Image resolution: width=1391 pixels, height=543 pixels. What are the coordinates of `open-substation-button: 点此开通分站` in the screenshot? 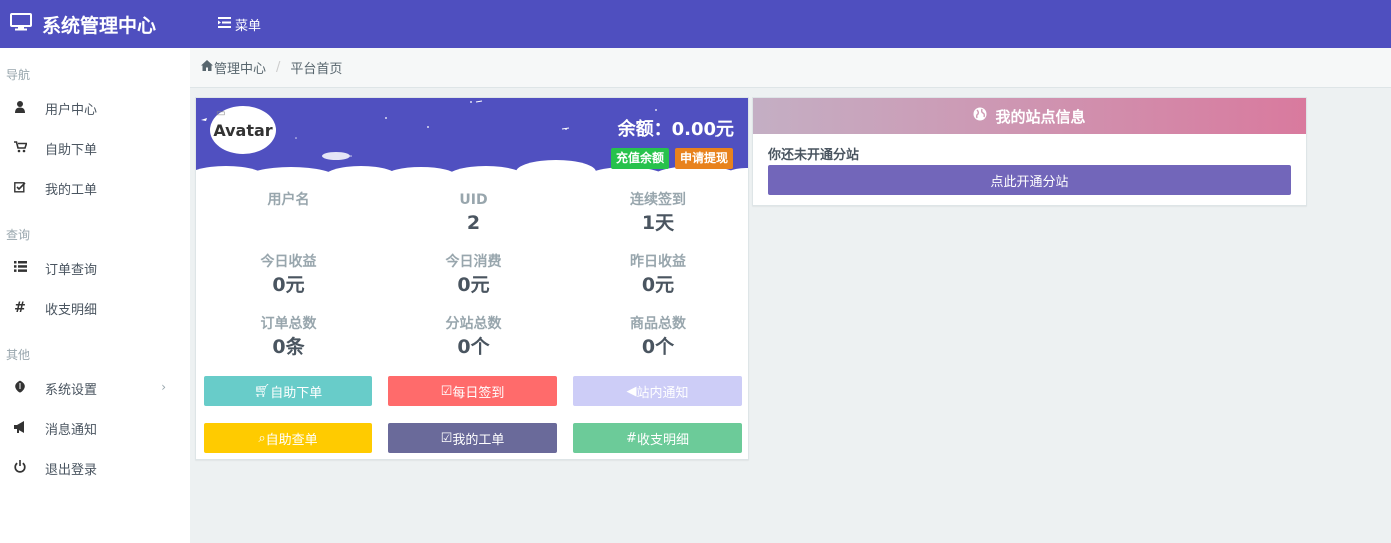 It's located at (1029, 180).